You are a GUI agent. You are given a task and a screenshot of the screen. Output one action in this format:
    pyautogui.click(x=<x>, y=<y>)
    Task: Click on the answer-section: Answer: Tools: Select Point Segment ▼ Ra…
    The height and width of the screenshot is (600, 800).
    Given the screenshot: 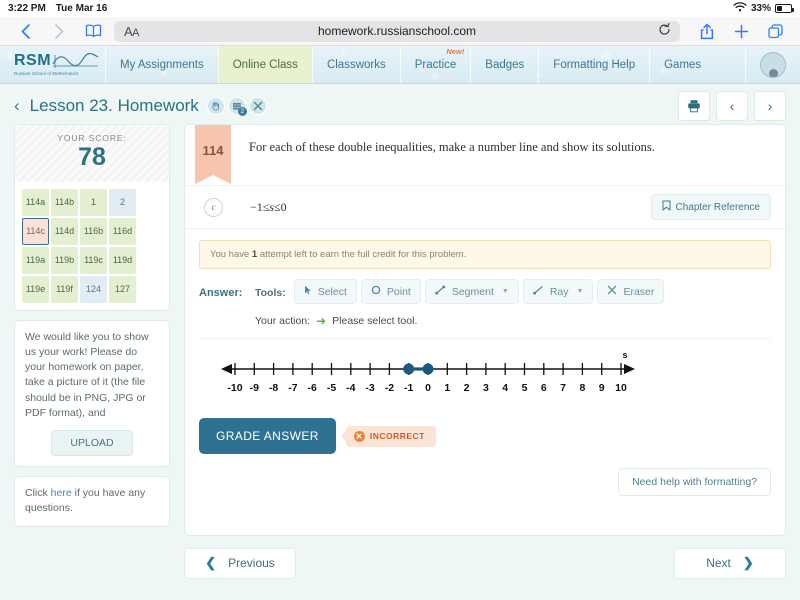 What is the action you would take?
    pyautogui.click(x=485, y=286)
    